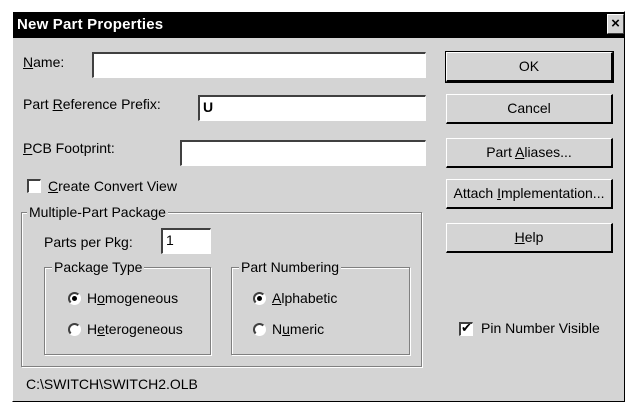 The image size is (625, 405). What do you see at coordinates (44, 62) in the screenshot?
I see `name-label: Name:` at bounding box center [44, 62].